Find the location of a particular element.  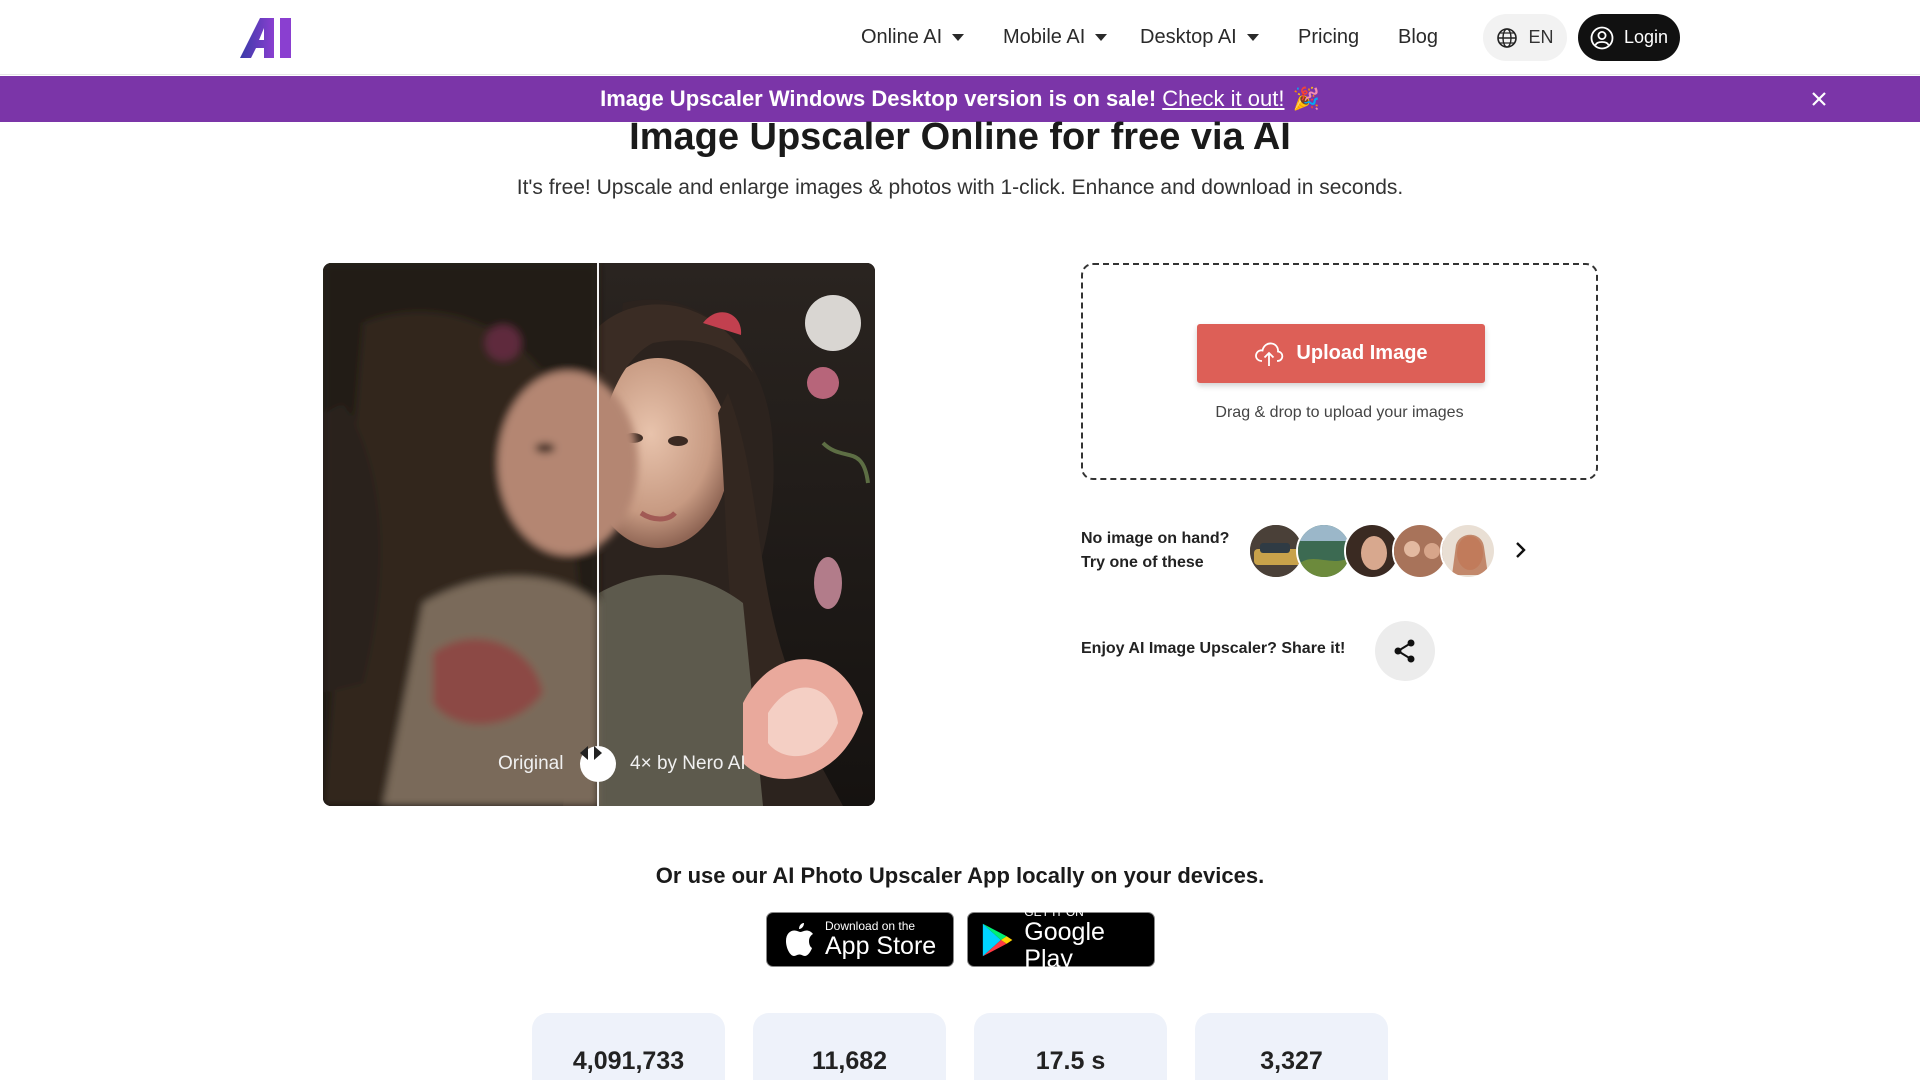

login-label: Login is located at coordinates (1646, 37).